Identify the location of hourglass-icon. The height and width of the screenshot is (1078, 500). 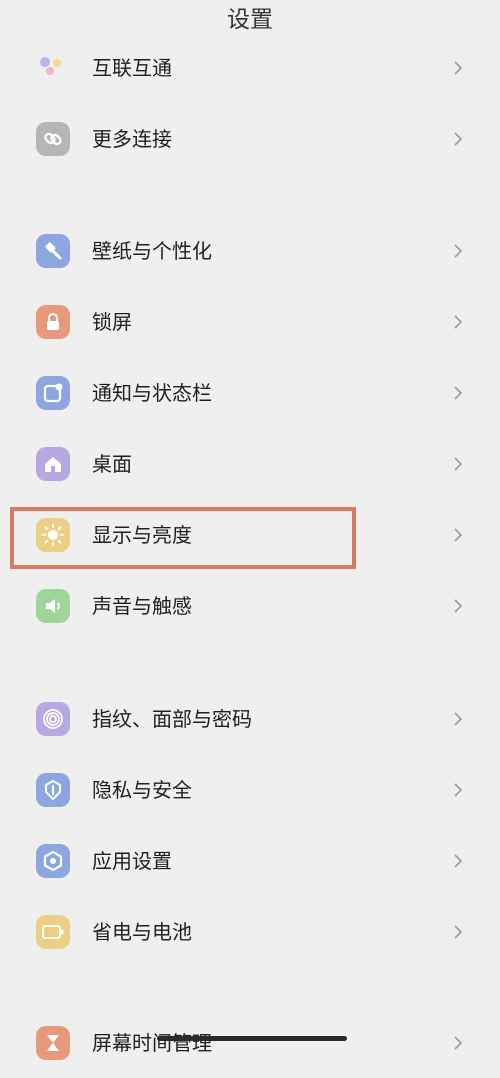
(53, 1043).